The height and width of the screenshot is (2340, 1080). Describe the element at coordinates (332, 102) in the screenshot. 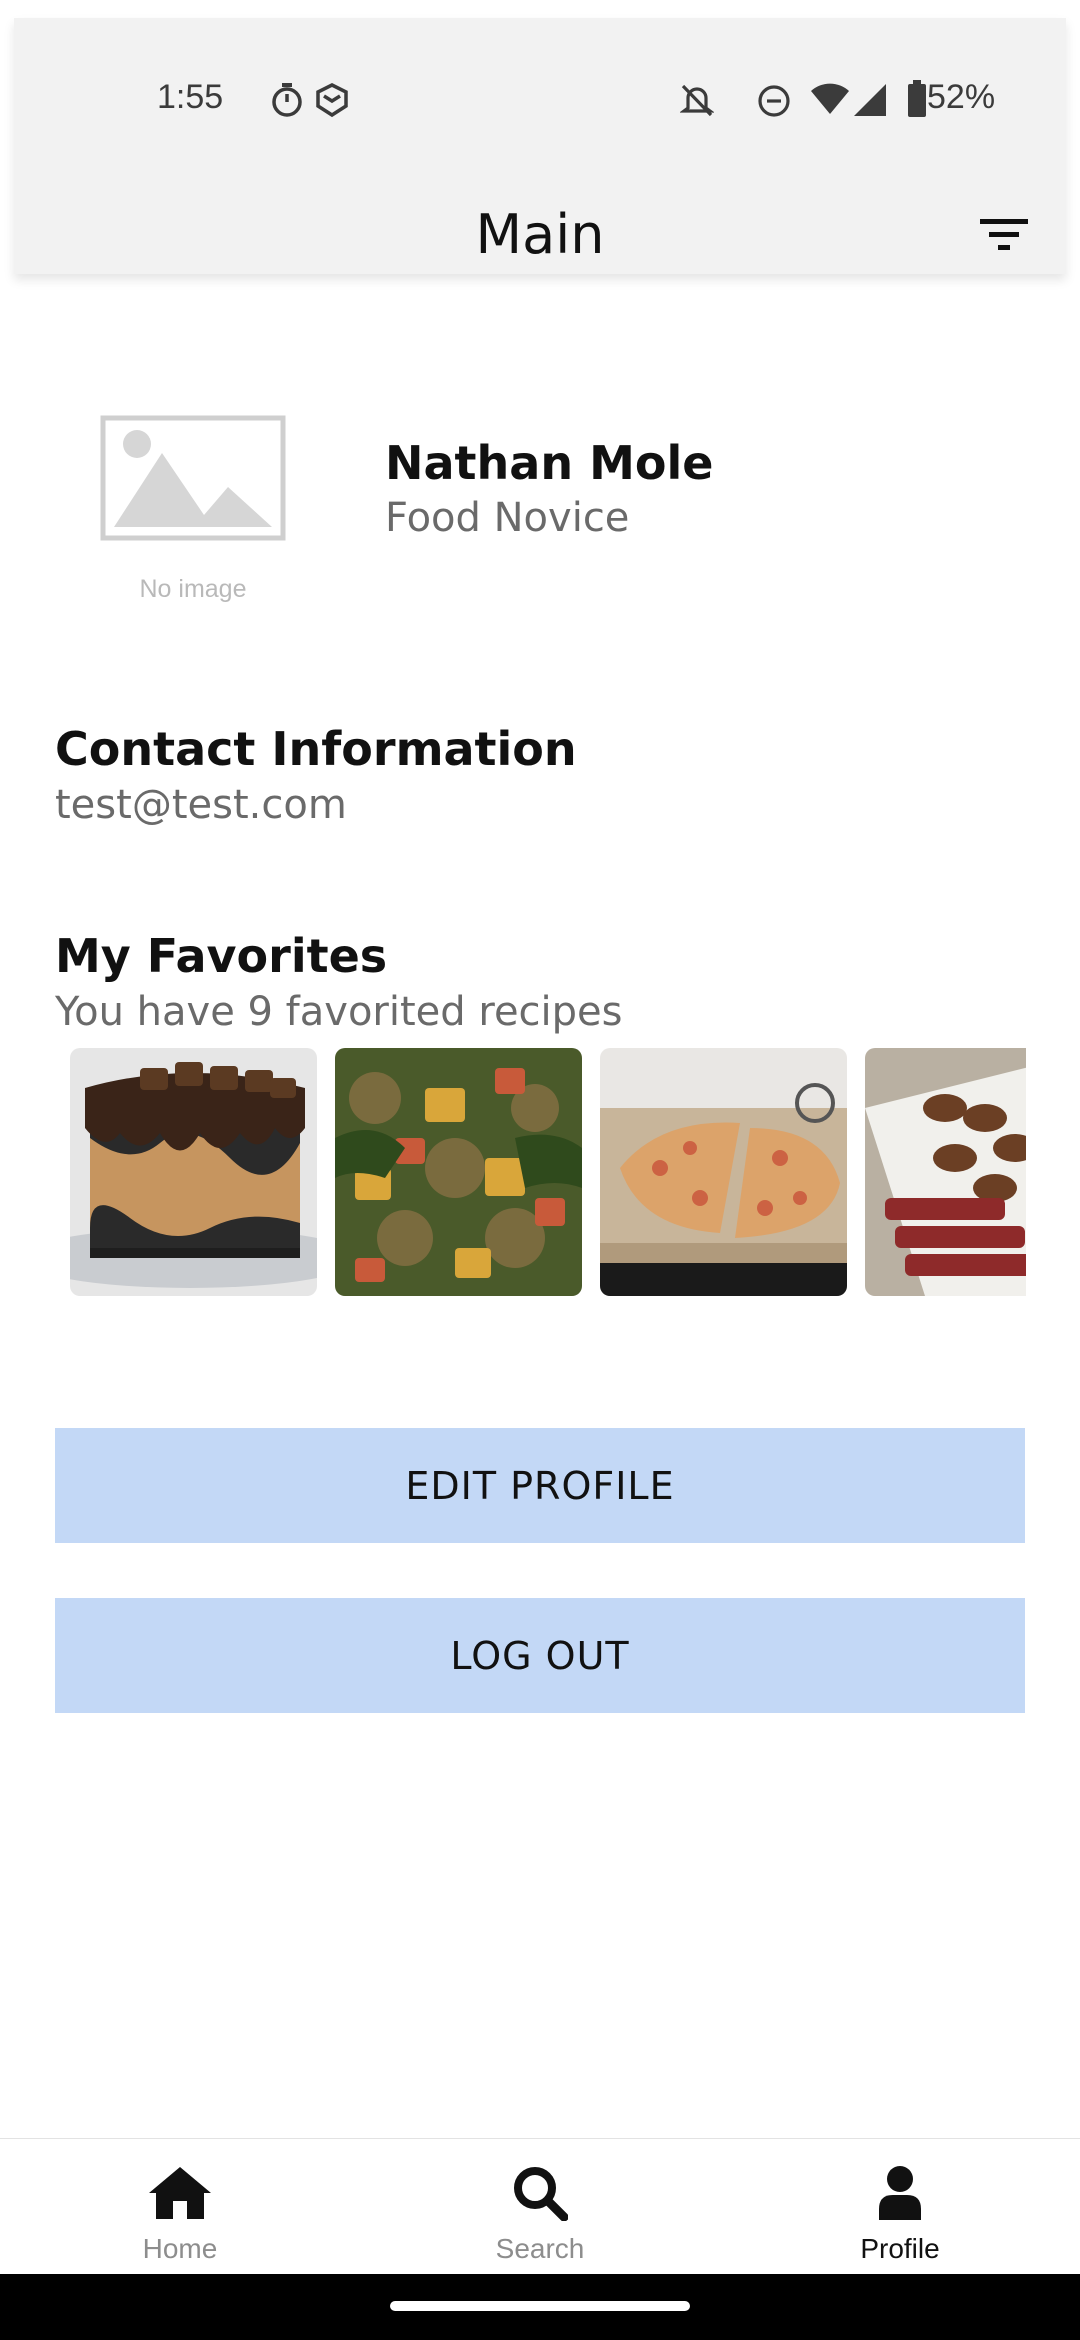

I see `shield-app-icon` at that location.